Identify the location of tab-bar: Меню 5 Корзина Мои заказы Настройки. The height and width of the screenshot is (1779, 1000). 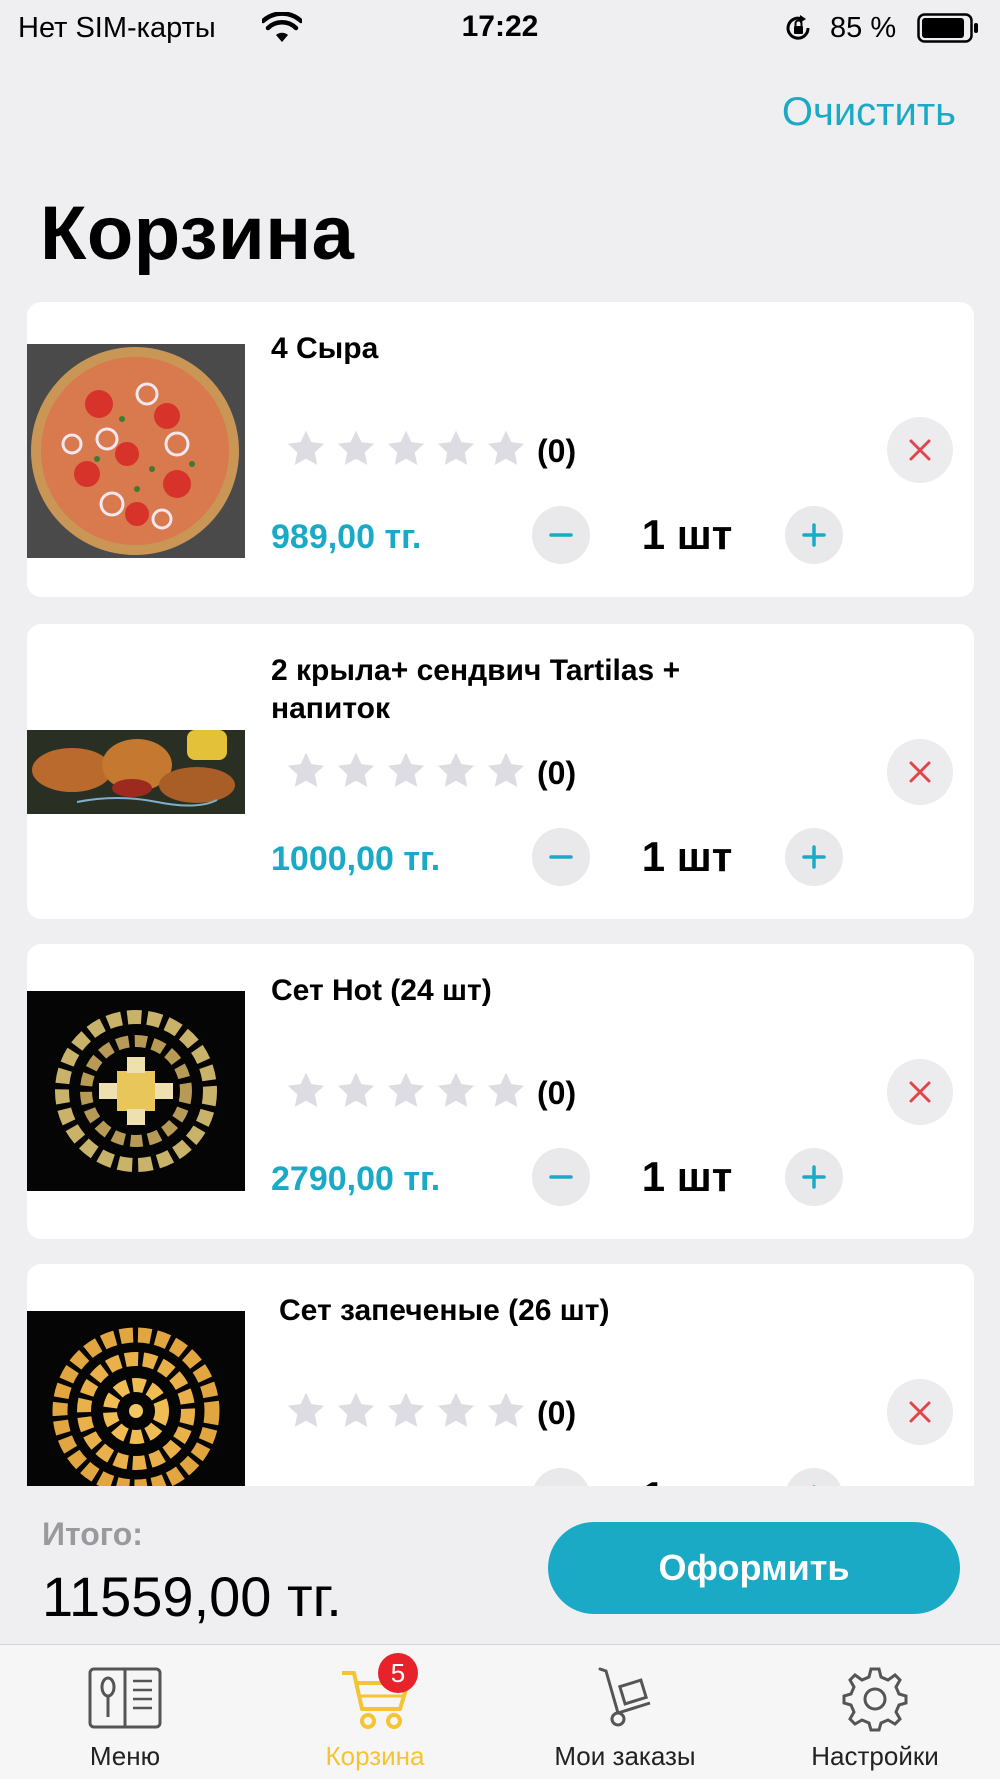
(500, 1711).